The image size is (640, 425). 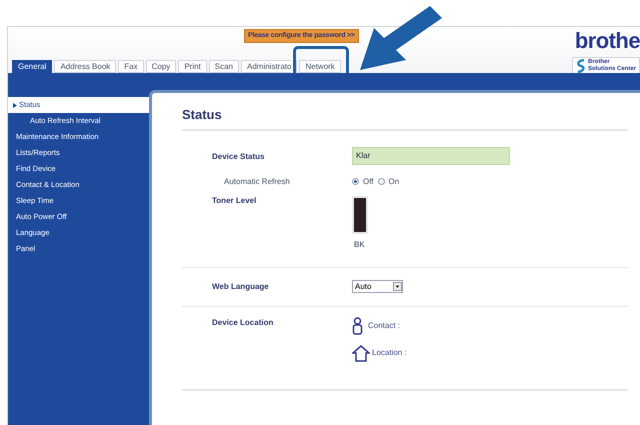 What do you see at coordinates (394, 182) in the screenshot?
I see `radio-label: On` at bounding box center [394, 182].